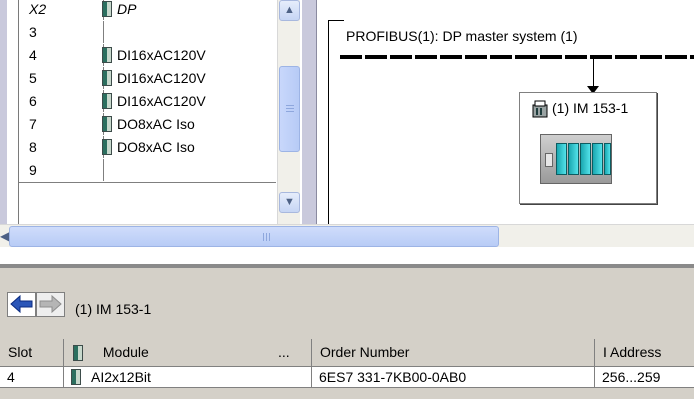 This screenshot has width=694, height=399. I want to click on rack-row: 6 DI16xAC120V, so click(147, 102).